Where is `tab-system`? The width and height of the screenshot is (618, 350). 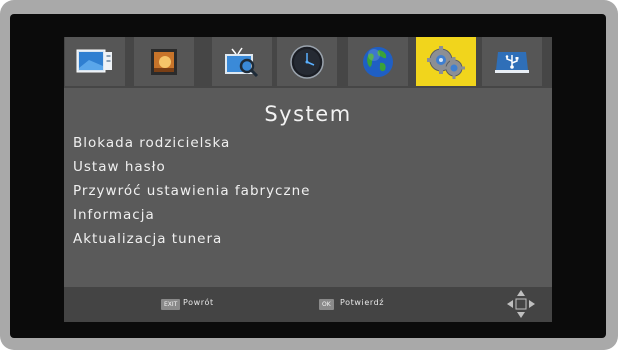 tab-system is located at coordinates (446, 61).